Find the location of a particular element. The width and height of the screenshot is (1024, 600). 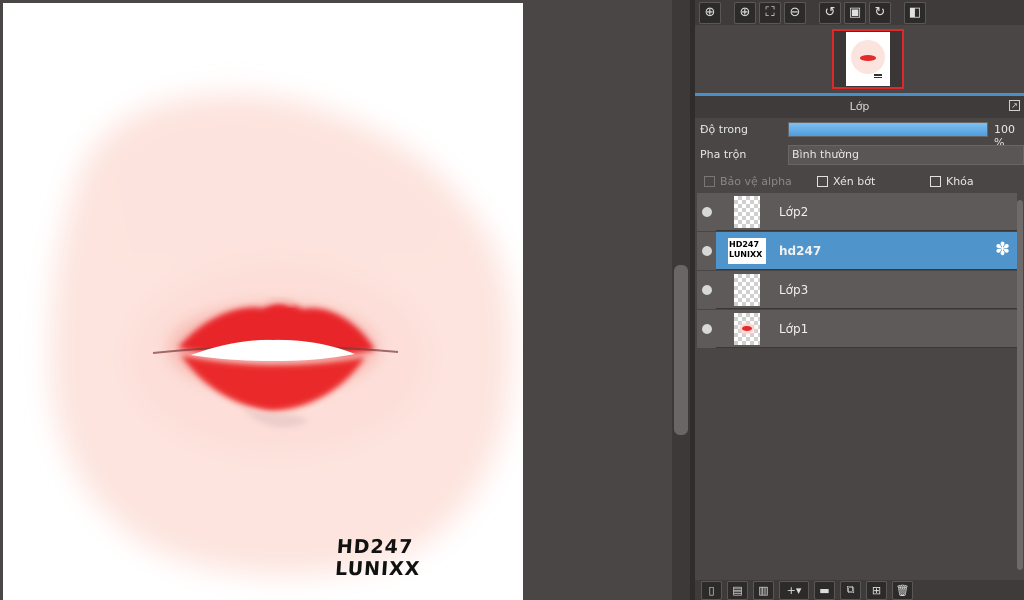

delete-layer-icon: 🗑 is located at coordinates (902, 590).